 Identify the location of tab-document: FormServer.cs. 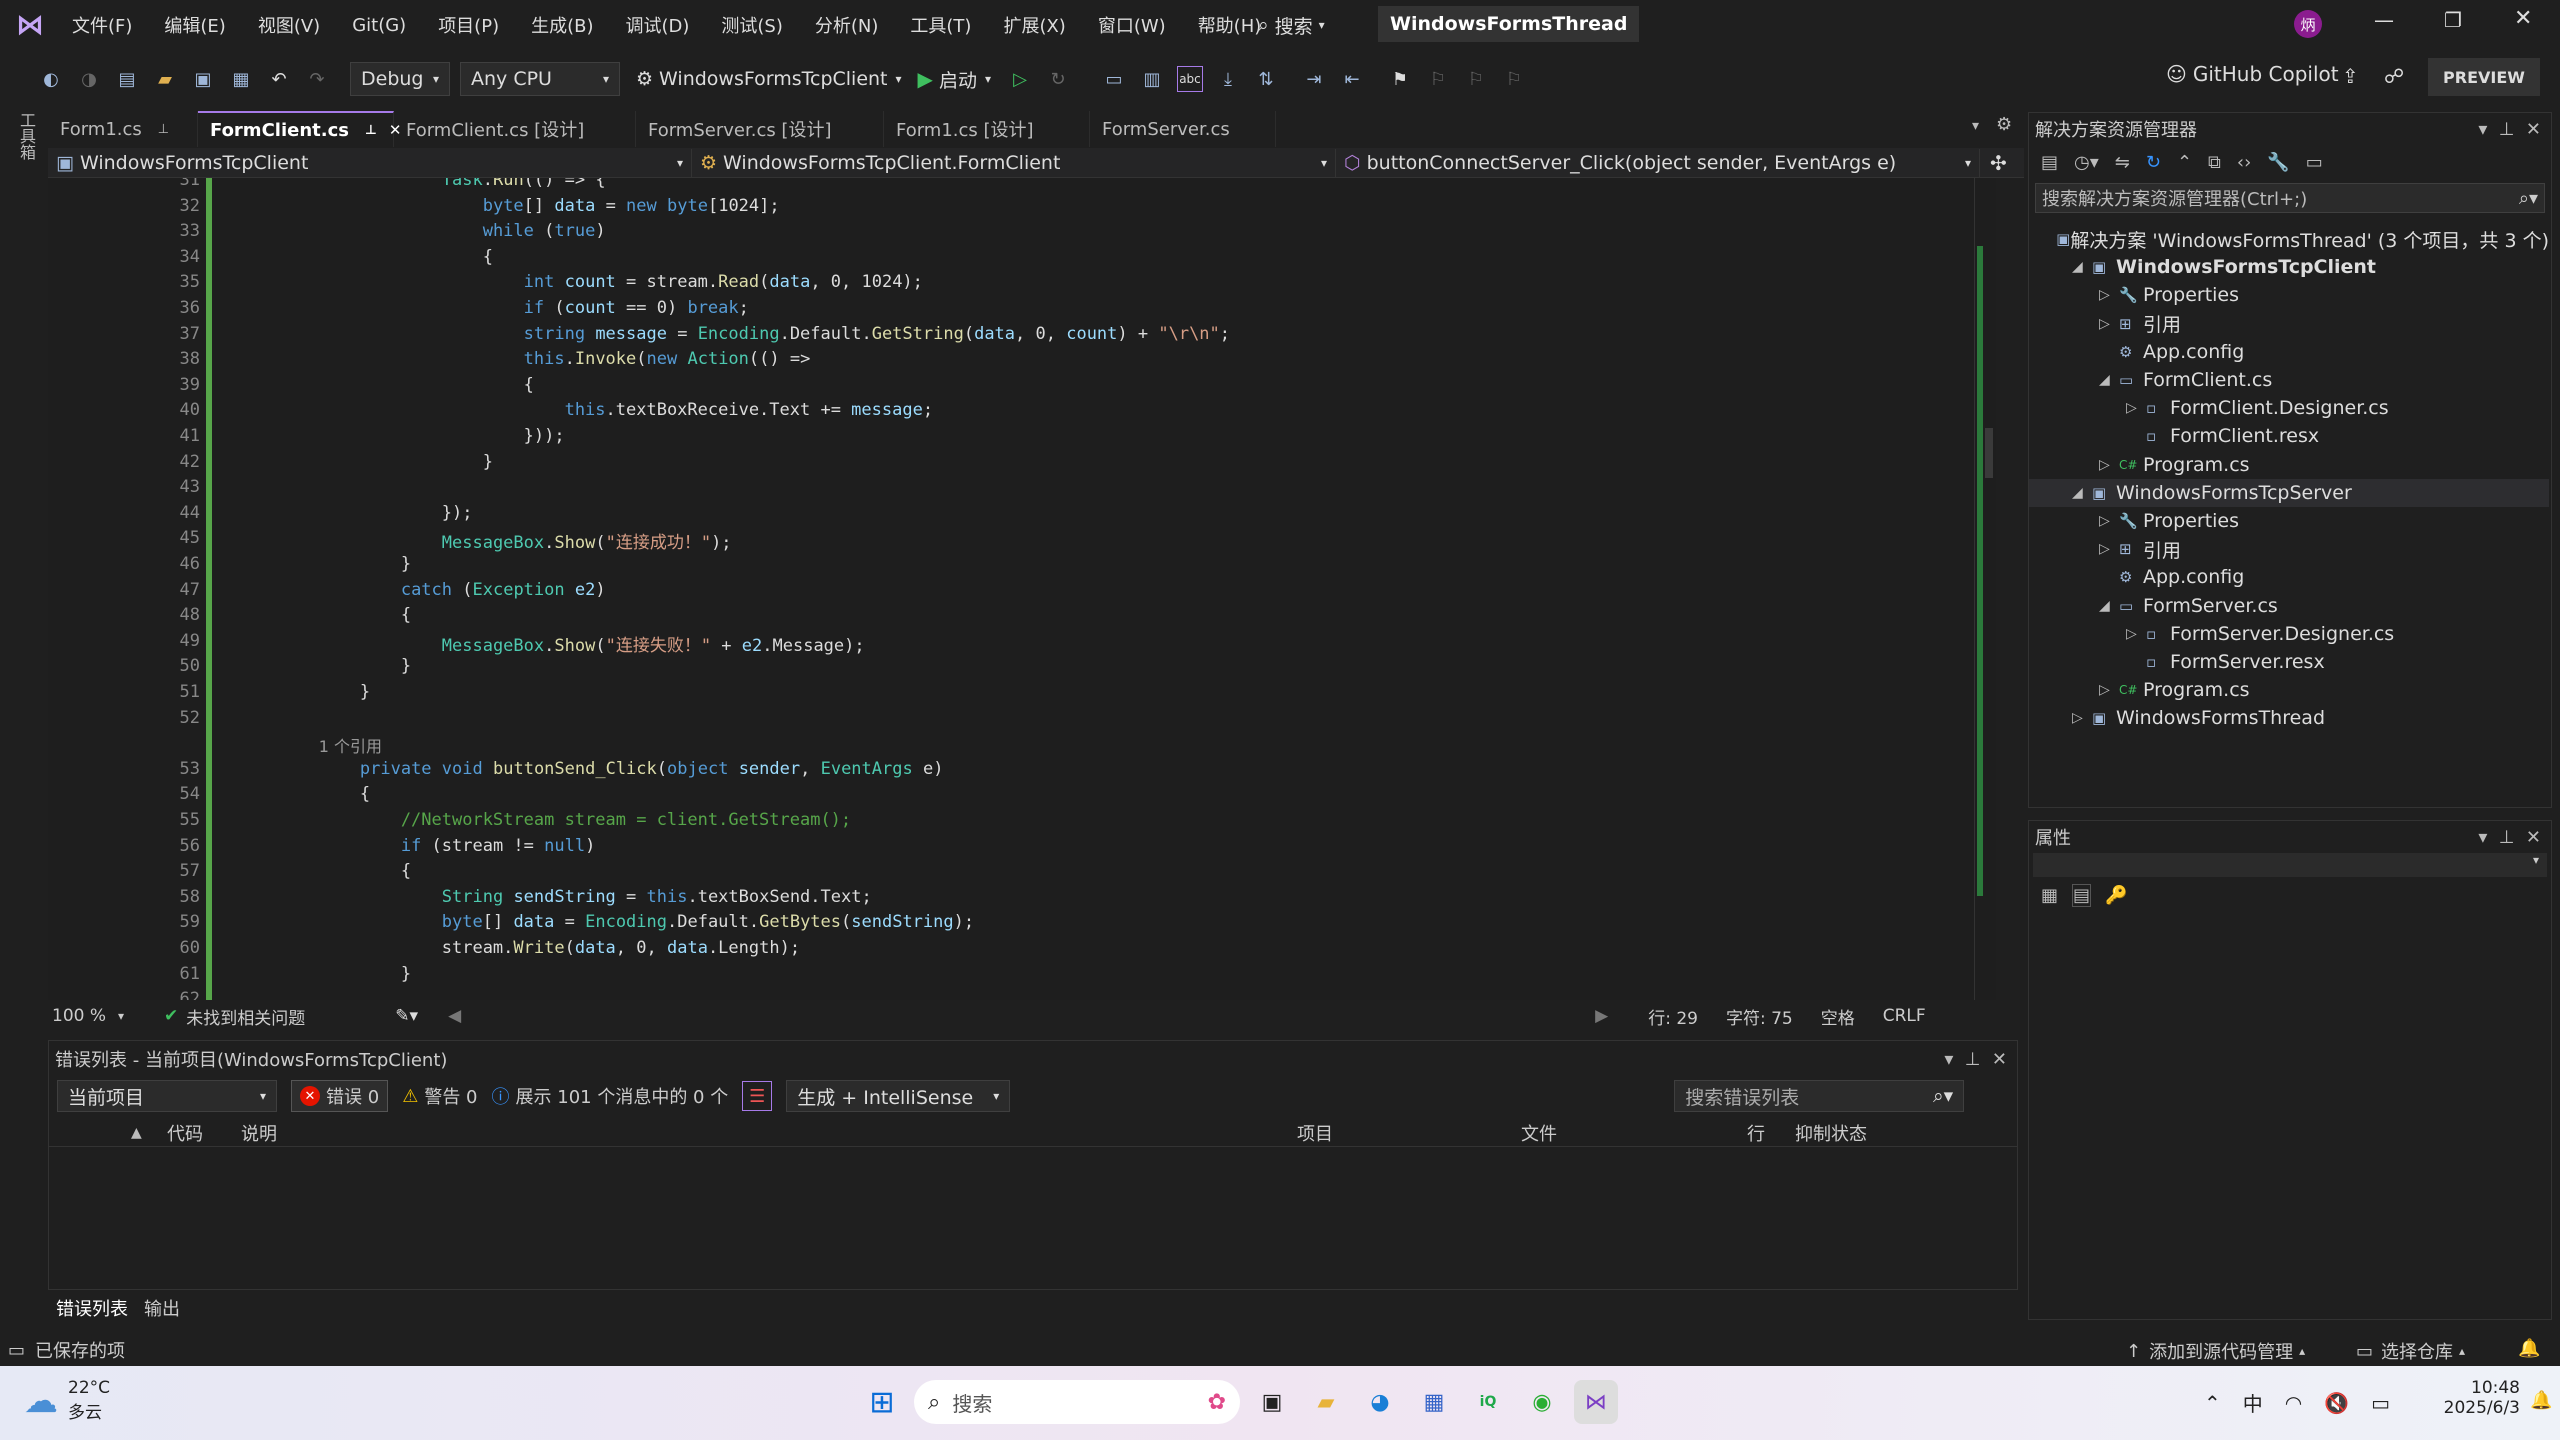
(1183, 129).